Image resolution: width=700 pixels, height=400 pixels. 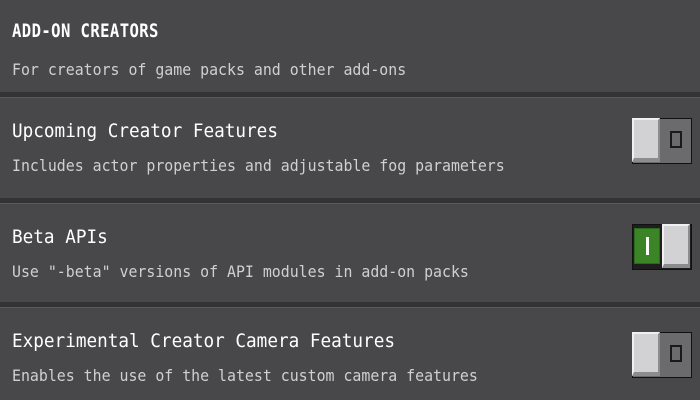 What do you see at coordinates (60, 237) in the screenshot?
I see `setting-title: Beta APIs` at bounding box center [60, 237].